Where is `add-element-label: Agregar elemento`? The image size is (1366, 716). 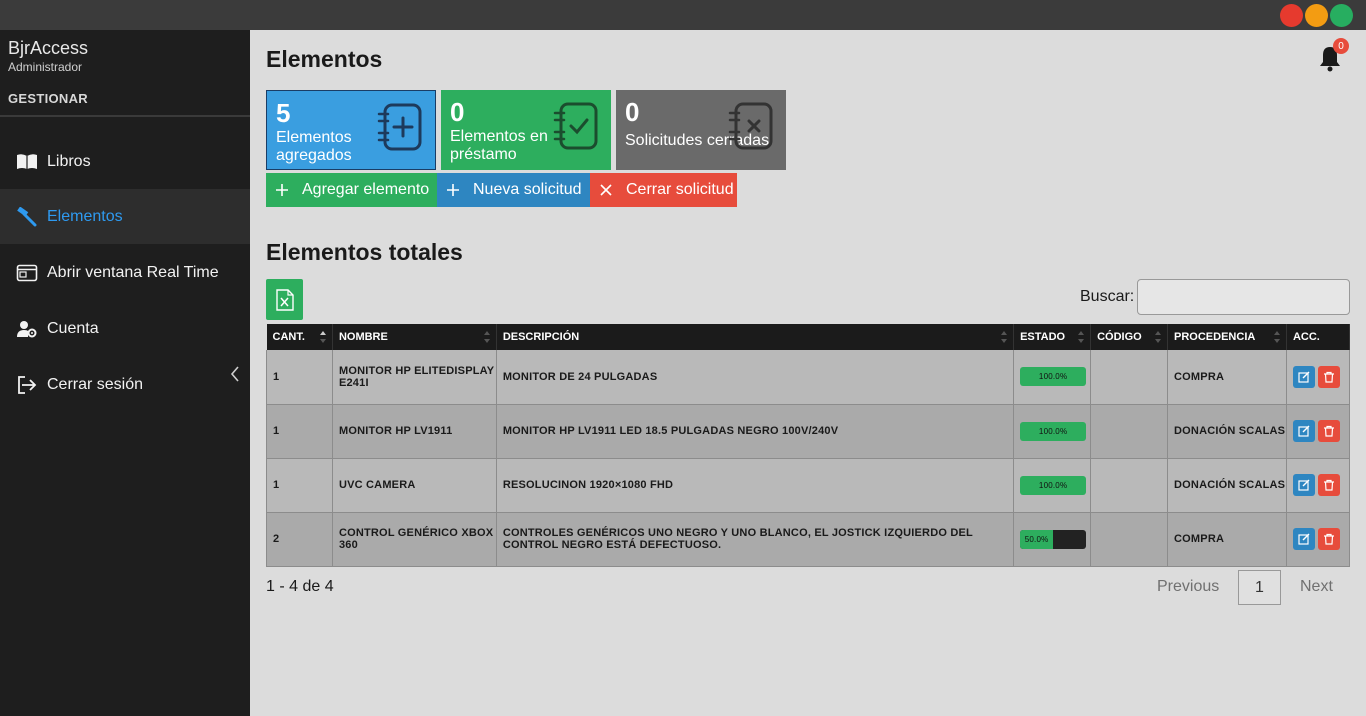 add-element-label: Agregar elemento is located at coordinates (366, 189).